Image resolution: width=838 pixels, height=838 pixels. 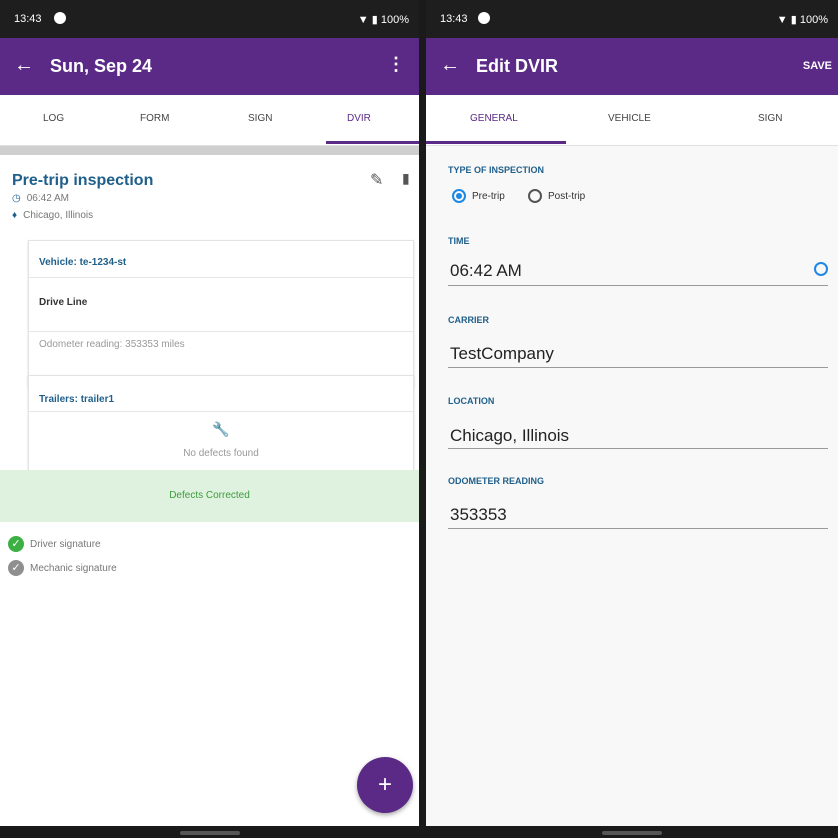 I want to click on trailers-label: Trailers: trailer1, so click(x=77, y=399).